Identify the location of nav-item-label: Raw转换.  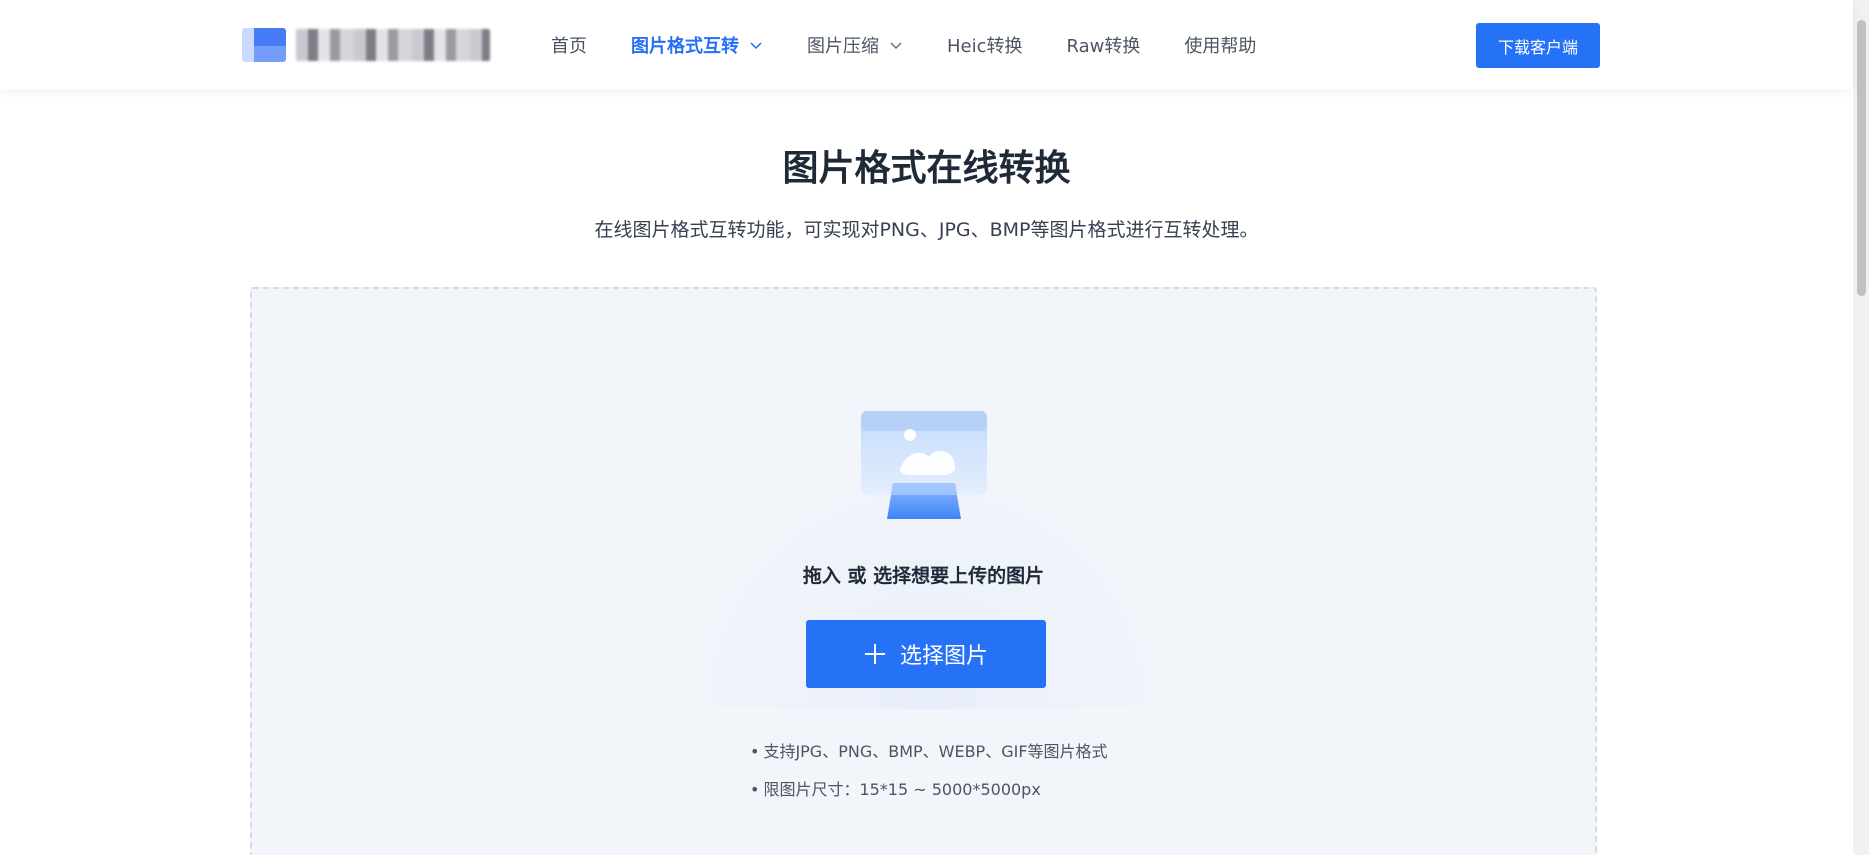
(1103, 46).